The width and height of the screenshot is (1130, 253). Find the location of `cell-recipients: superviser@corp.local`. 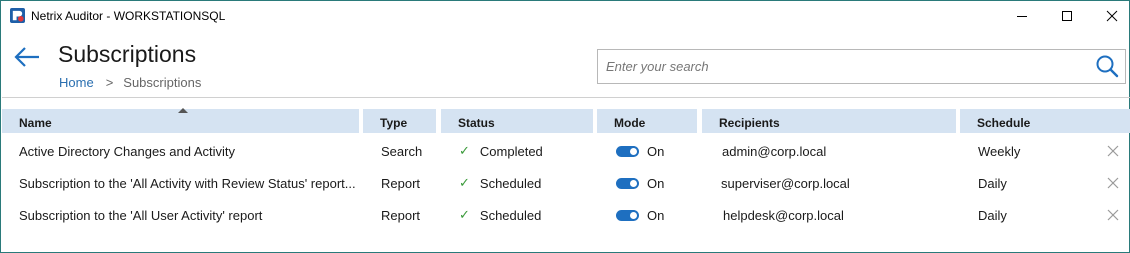

cell-recipients: superviser@corp.local is located at coordinates (785, 183).